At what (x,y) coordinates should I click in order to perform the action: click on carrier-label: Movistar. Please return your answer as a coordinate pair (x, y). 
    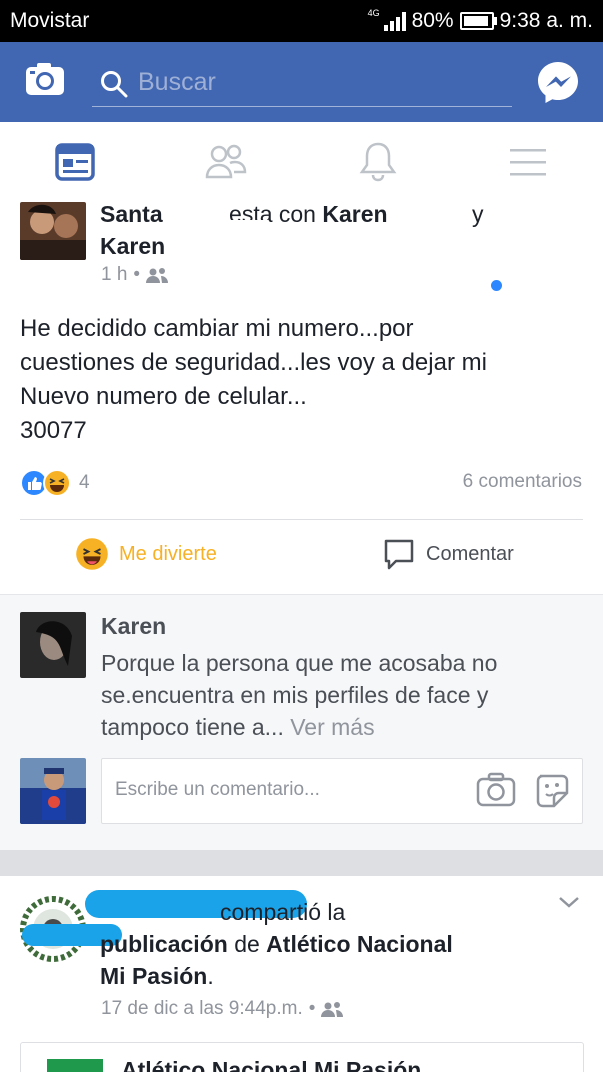
    Looking at the image, I should click on (50, 20).